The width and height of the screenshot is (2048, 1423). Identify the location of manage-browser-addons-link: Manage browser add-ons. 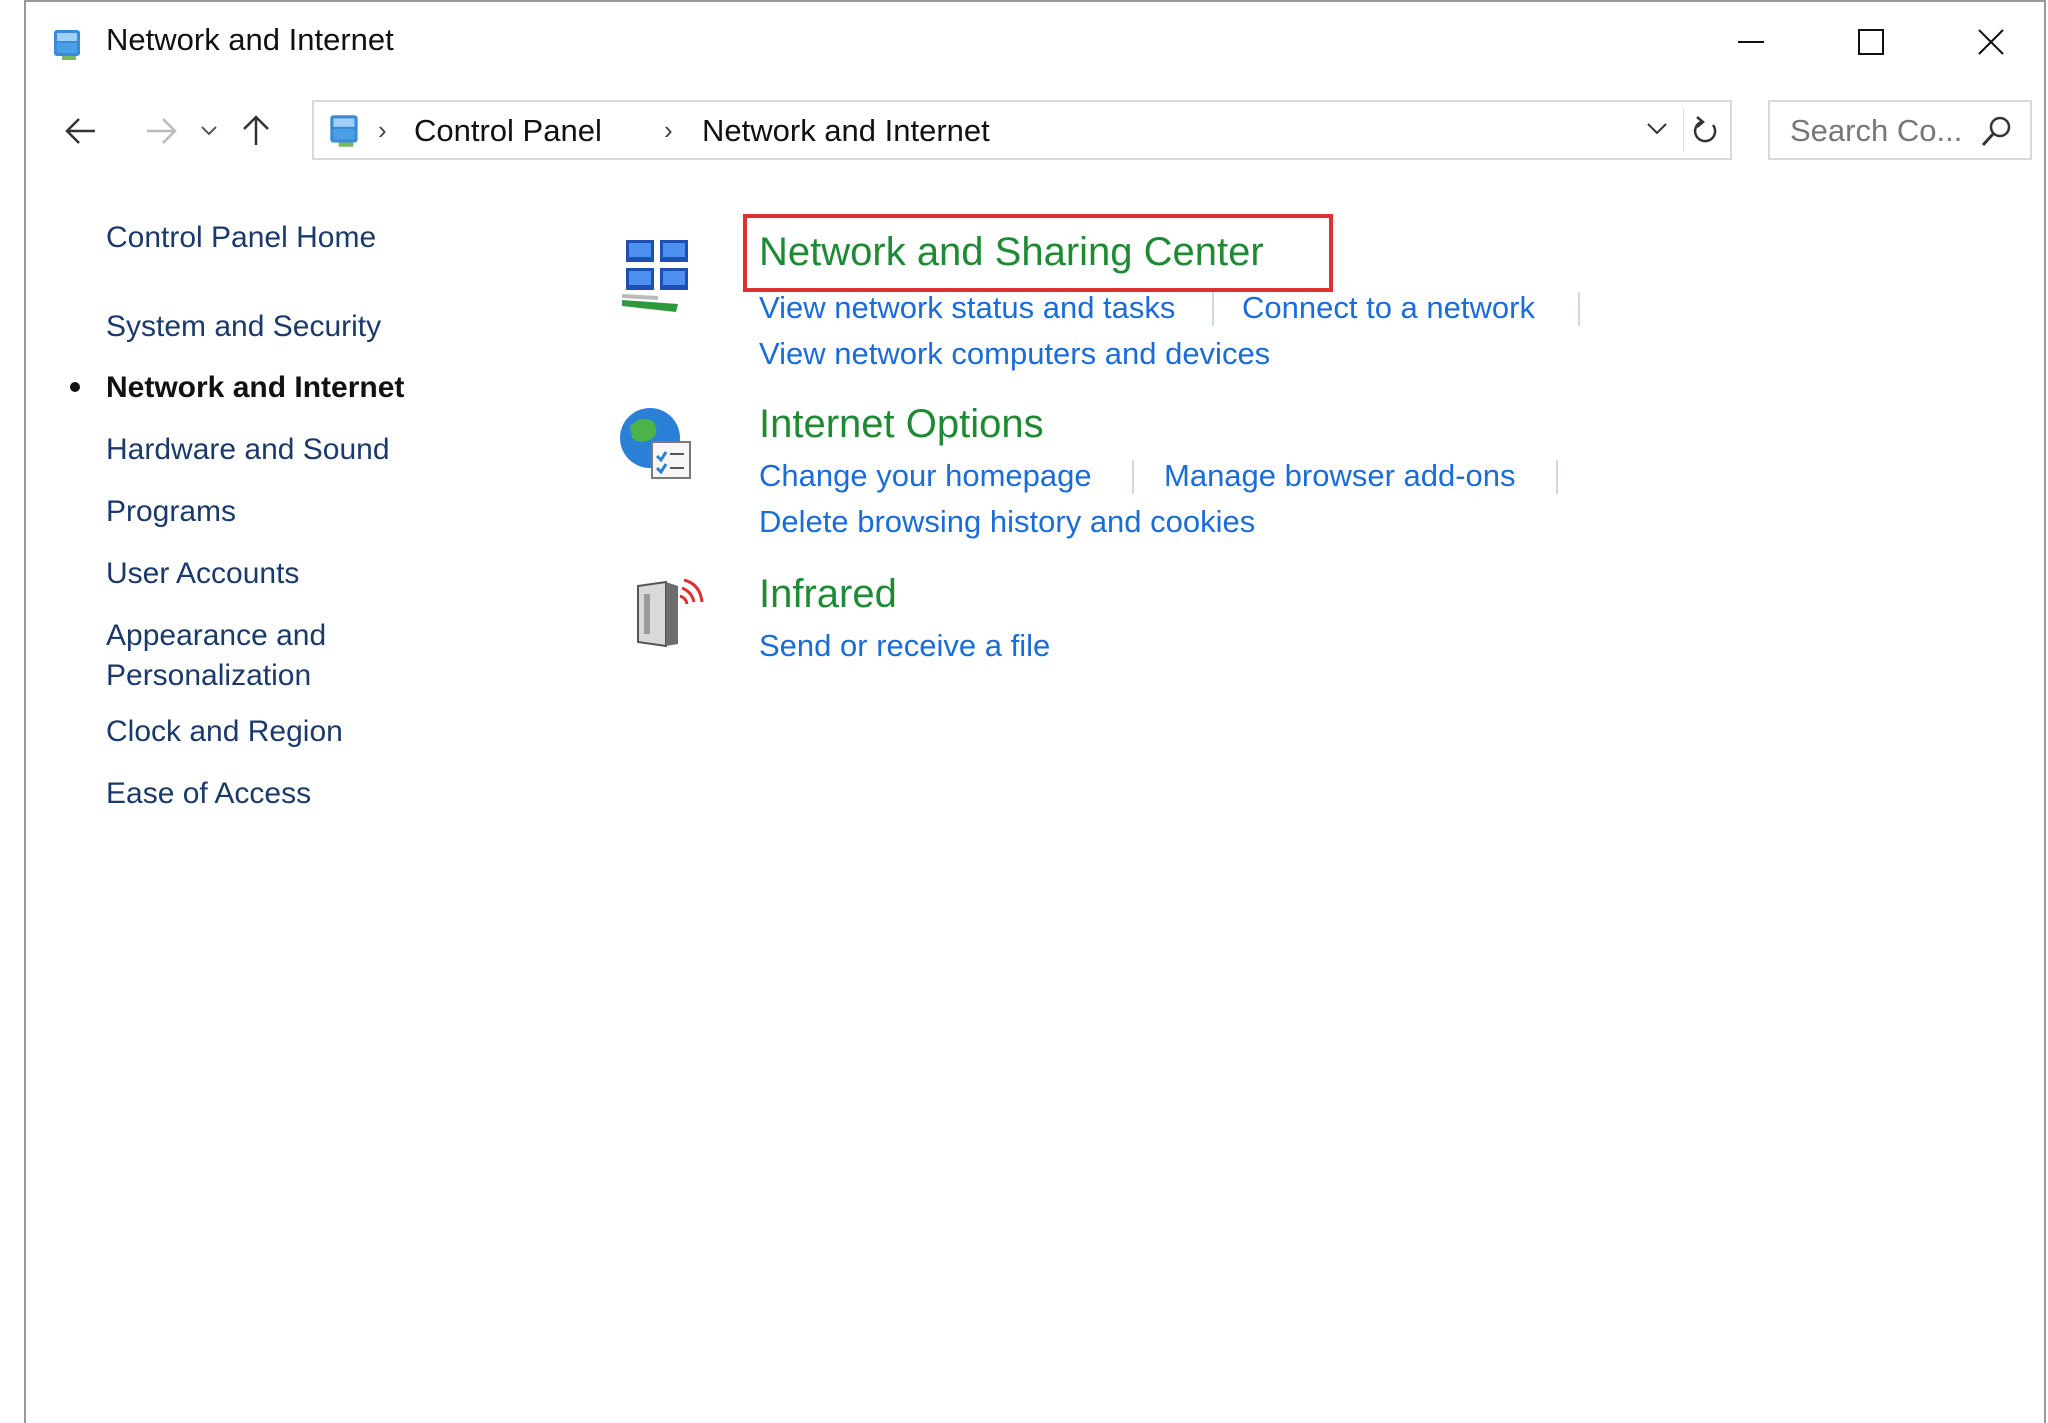
(1340, 476).